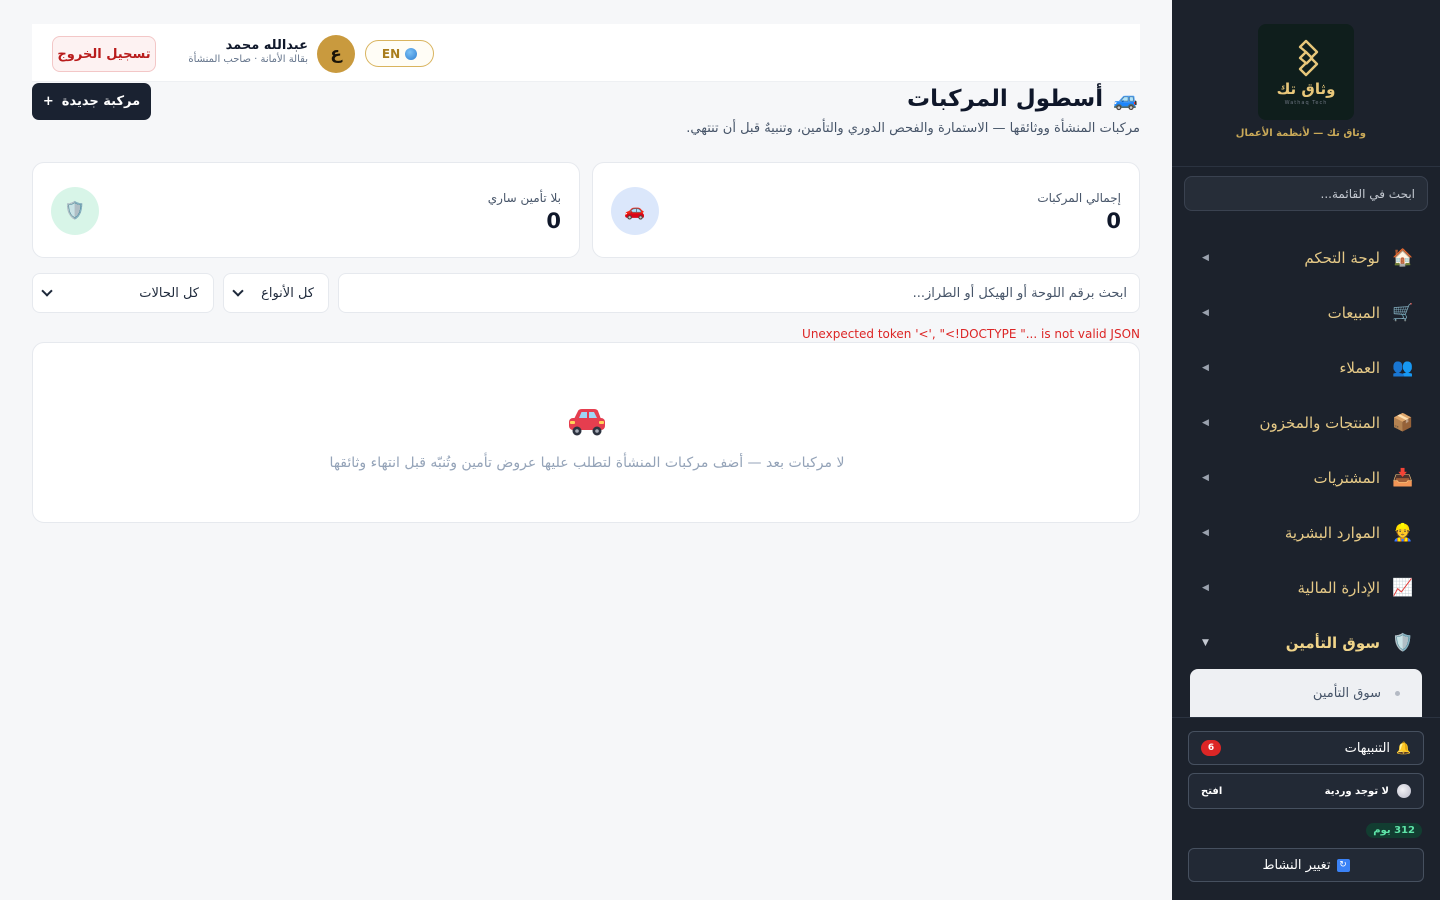 The width and height of the screenshot is (1440, 900). I want to click on user-name: عبدالله محمد, so click(266, 45).